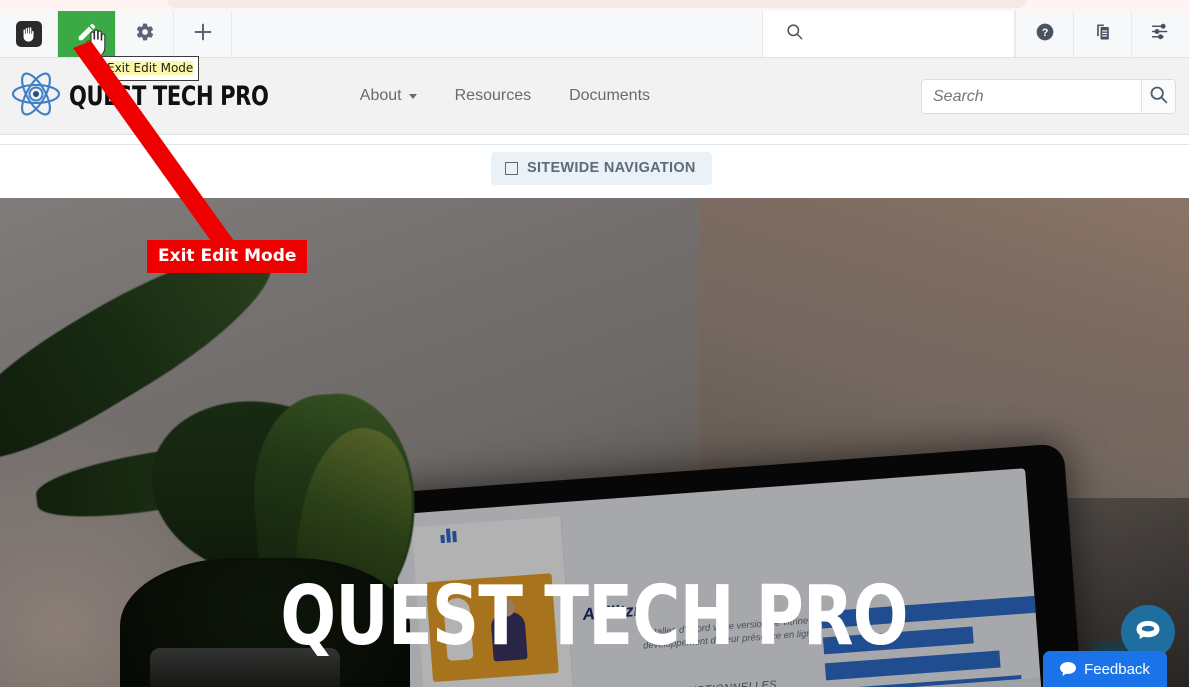 The height and width of the screenshot is (687, 1189). I want to click on hero-title: QUEST TECH PRO, so click(594, 617).